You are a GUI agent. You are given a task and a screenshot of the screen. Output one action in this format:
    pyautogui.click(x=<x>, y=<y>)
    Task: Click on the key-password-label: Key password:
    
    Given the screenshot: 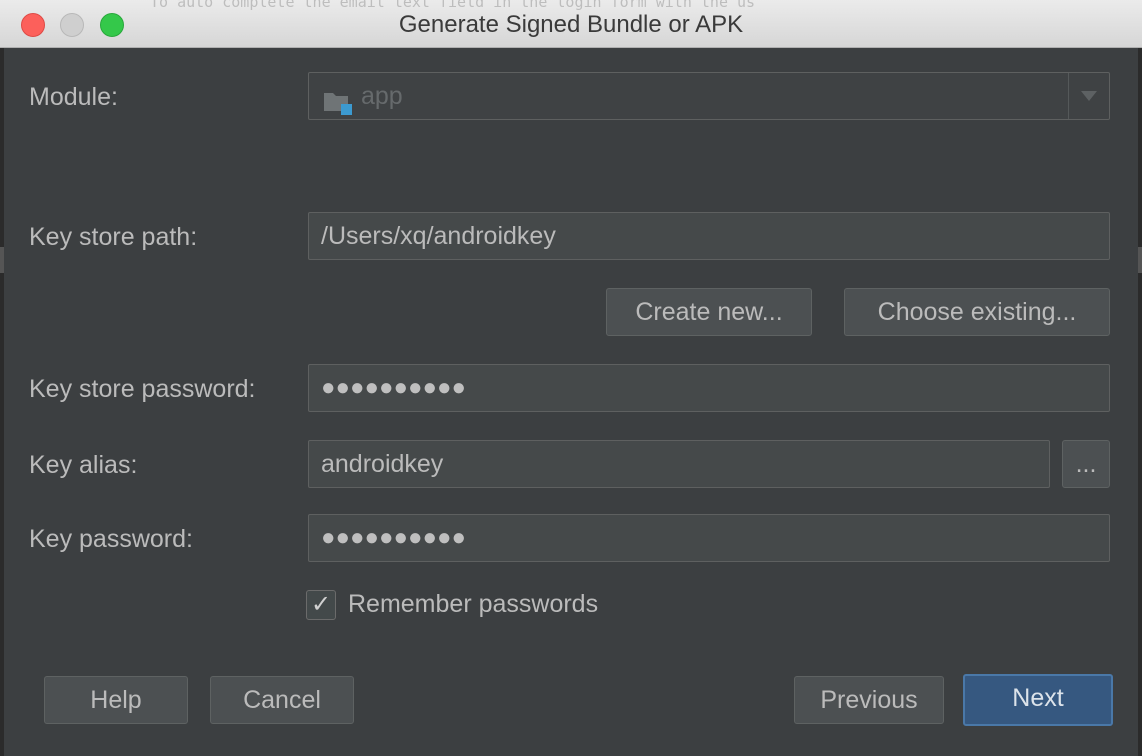 What is the action you would take?
    pyautogui.click(x=111, y=539)
    